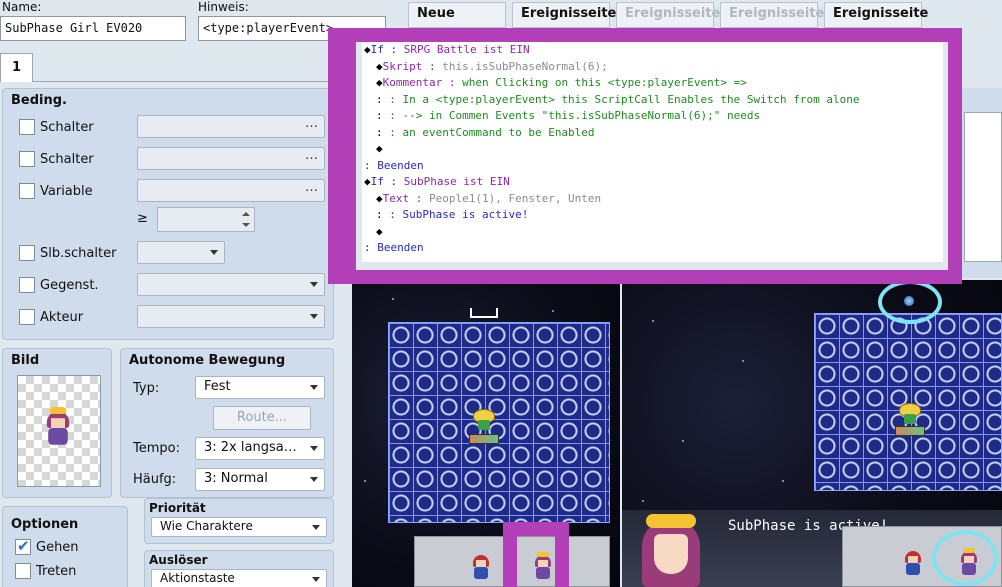  Describe the element at coordinates (484, 439) in the screenshot. I see `event-marker` at that location.